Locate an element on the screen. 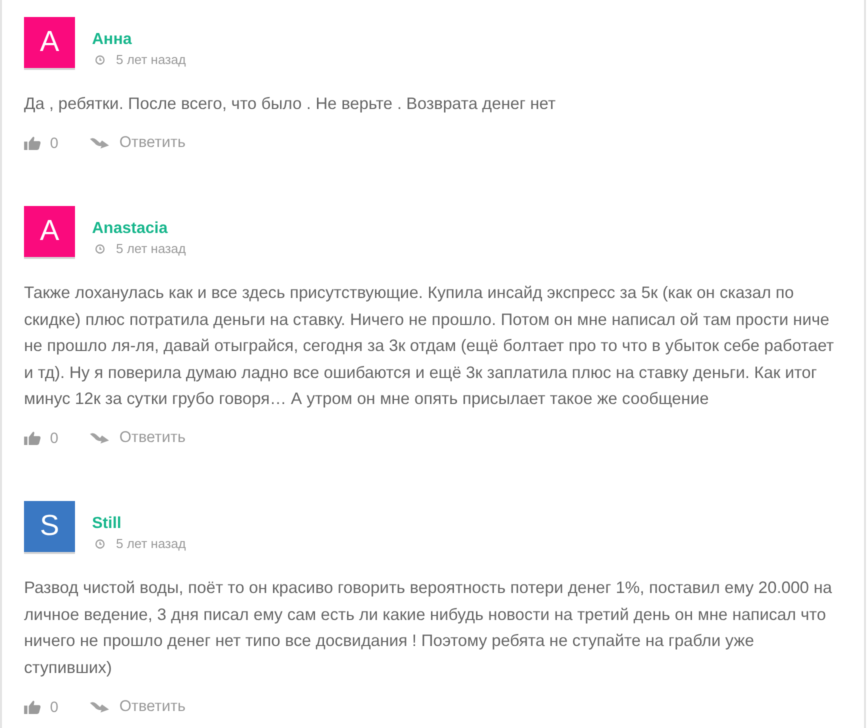  author-name: Still is located at coordinates (139, 524).